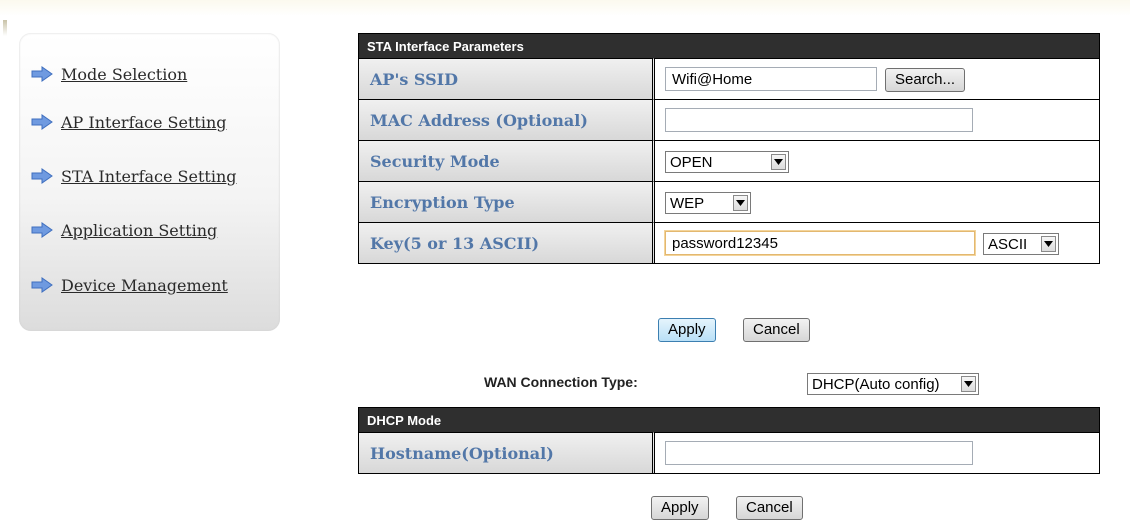  What do you see at coordinates (708, 203) in the screenshot?
I see `encryption-type-select: WEP` at bounding box center [708, 203].